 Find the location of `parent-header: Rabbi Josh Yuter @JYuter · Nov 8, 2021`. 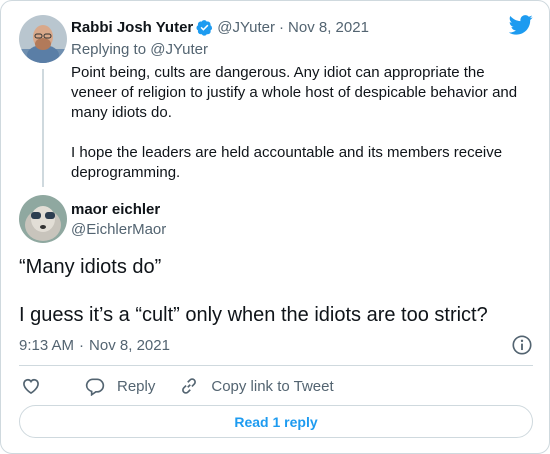

parent-header: Rabbi Josh Yuter @JYuter · Nov 8, 2021 is located at coordinates (220, 27).